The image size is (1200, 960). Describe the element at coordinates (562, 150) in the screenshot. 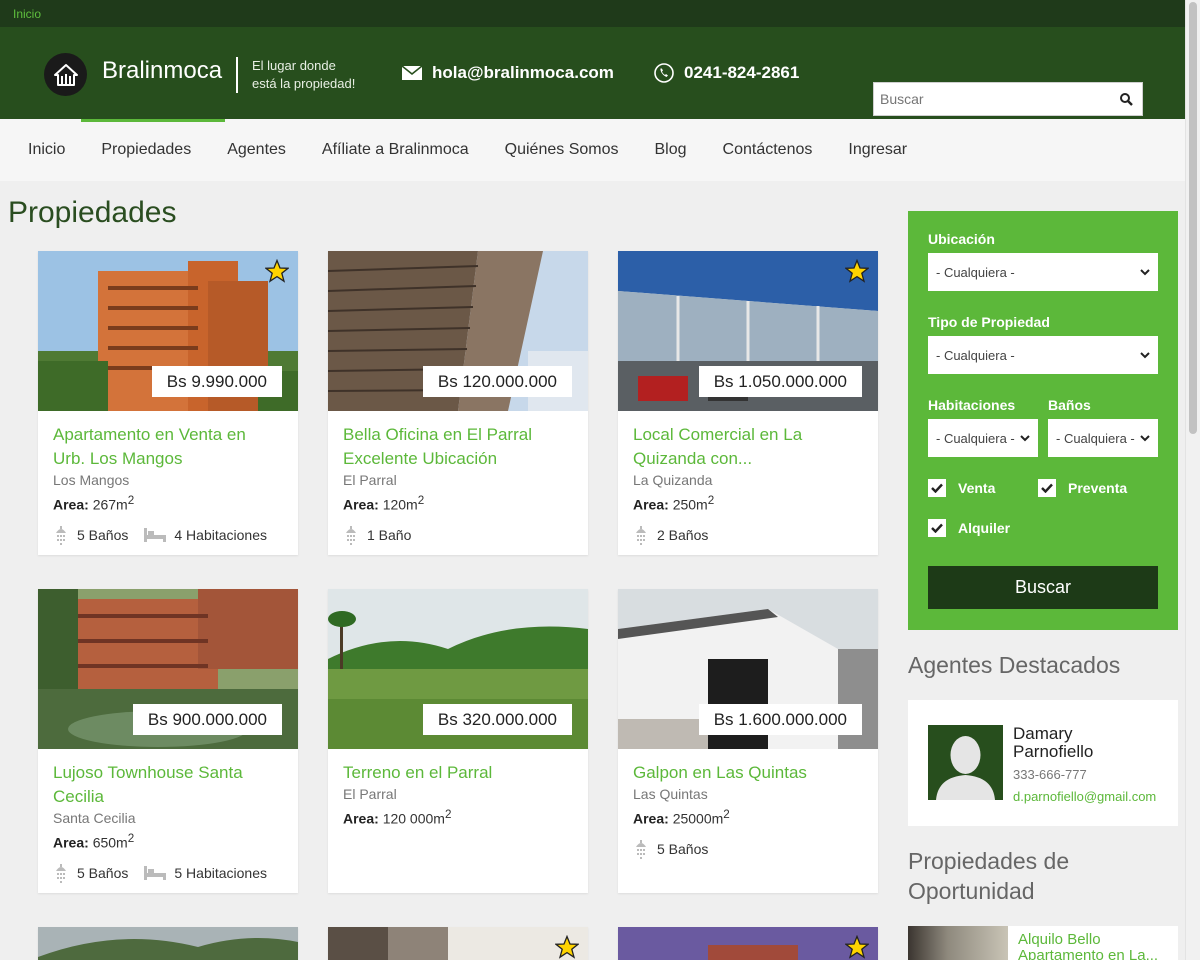

I see `nav-item-quienes-somos: Quiénes Somos` at that location.